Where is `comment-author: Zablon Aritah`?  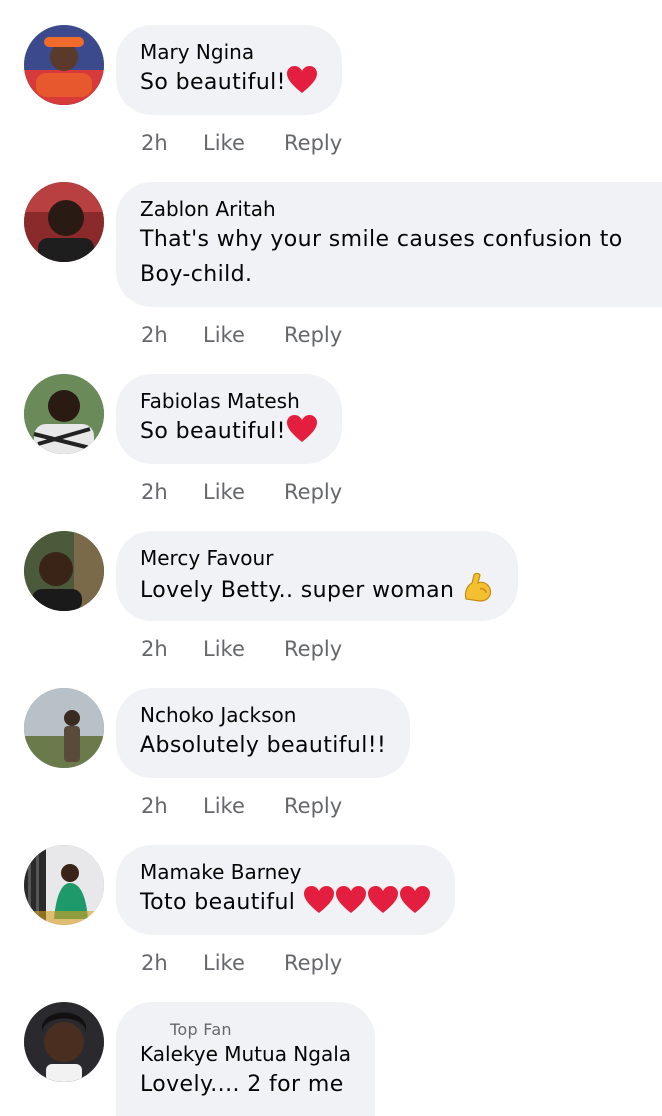
comment-author: Zablon Aritah is located at coordinates (389, 209).